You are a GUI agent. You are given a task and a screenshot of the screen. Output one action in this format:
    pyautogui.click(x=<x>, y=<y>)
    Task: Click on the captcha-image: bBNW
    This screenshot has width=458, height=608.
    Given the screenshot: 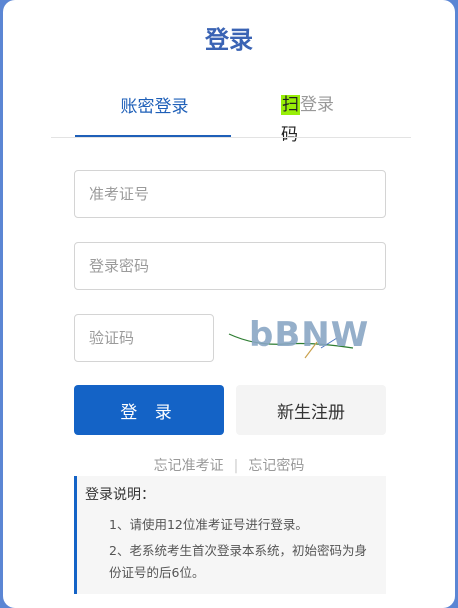 What is the action you would take?
    pyautogui.click(x=300, y=337)
    